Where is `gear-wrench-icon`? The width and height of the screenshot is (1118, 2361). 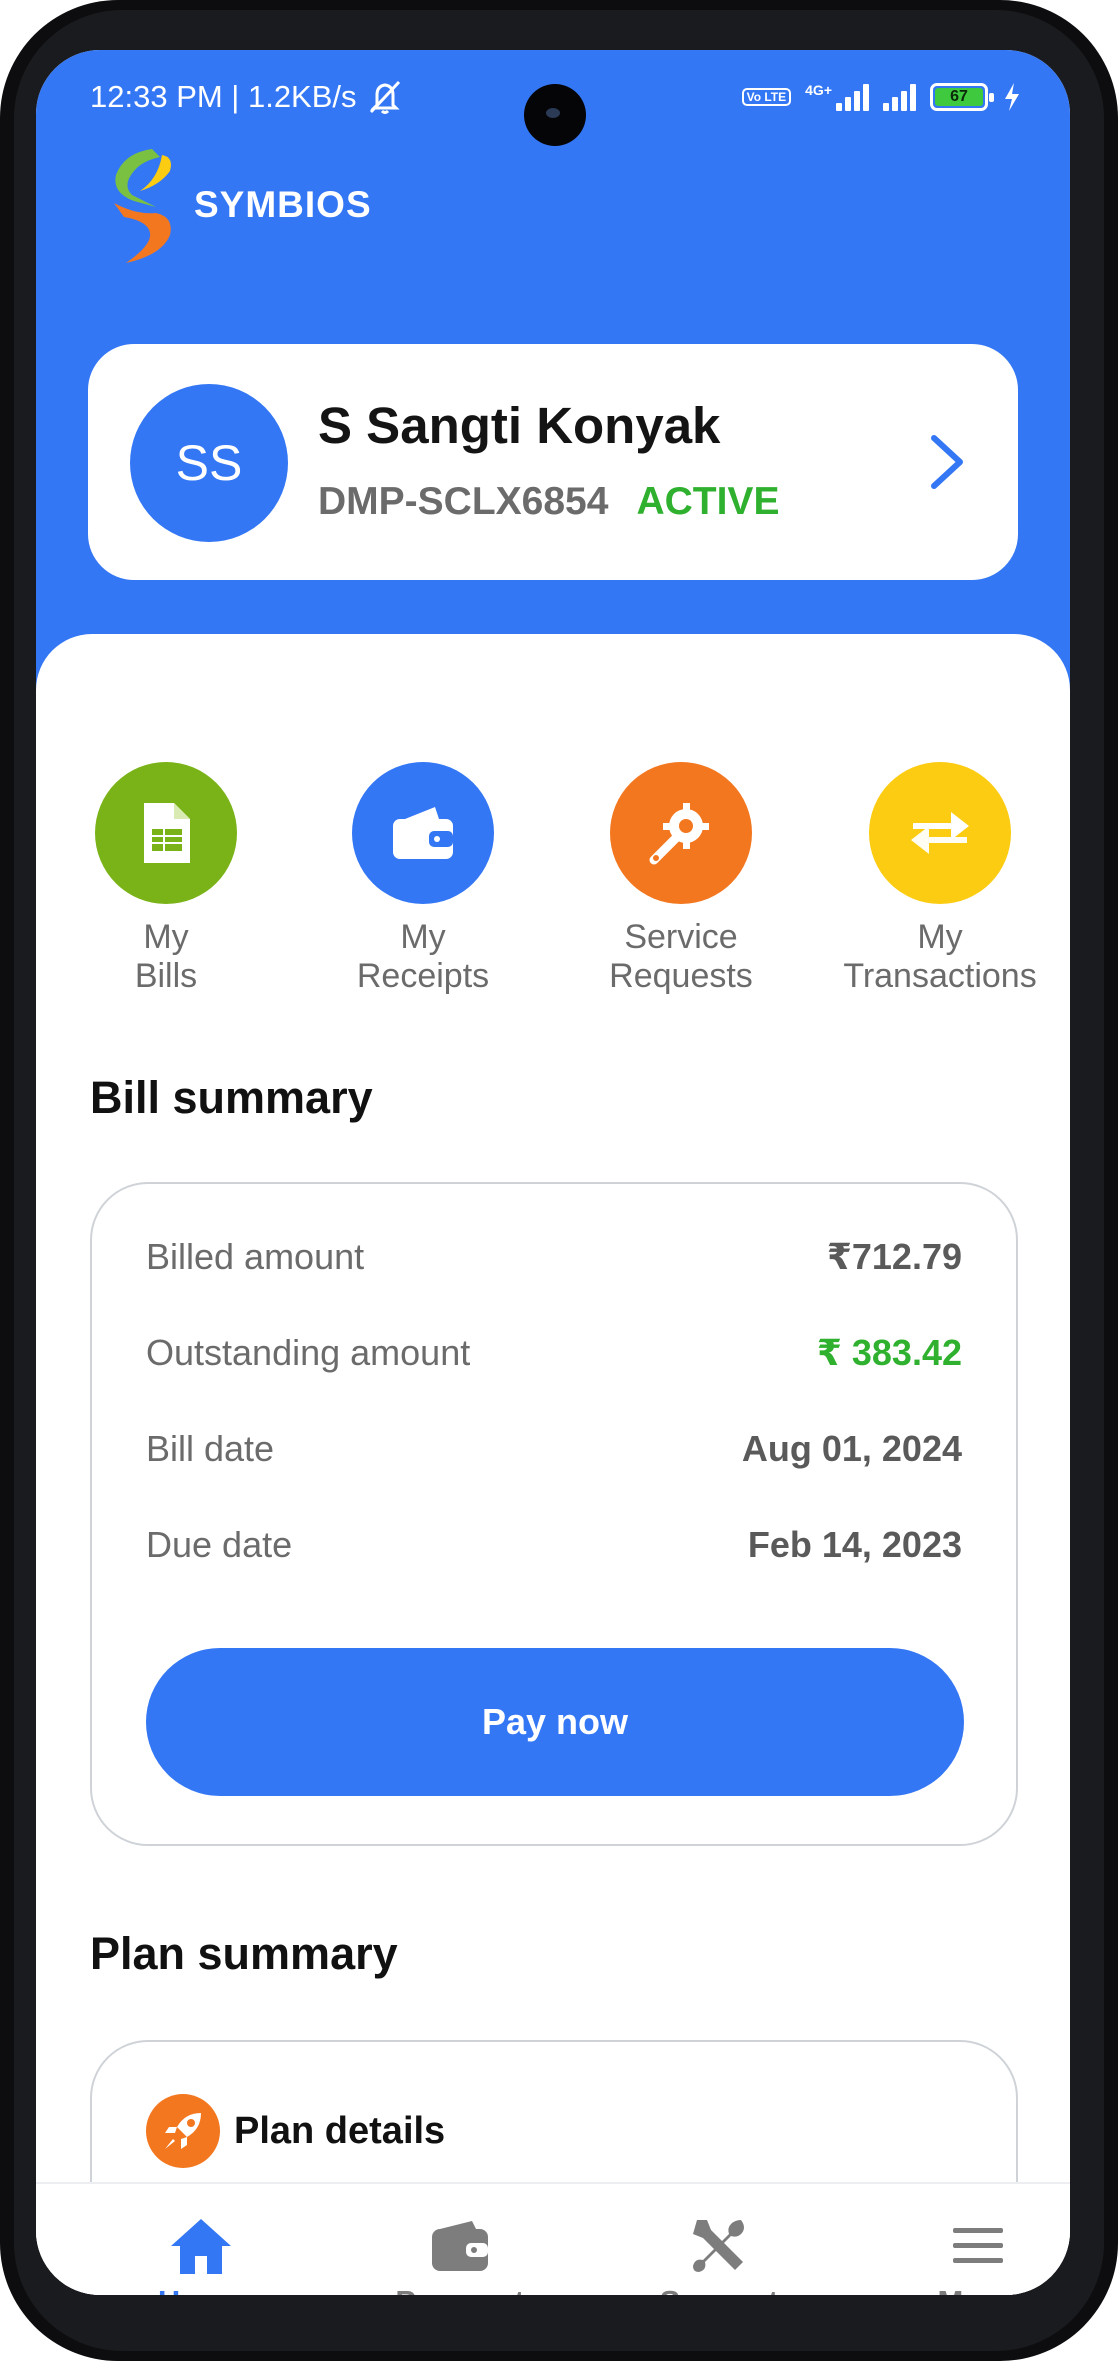
gear-wrench-icon is located at coordinates (679, 834).